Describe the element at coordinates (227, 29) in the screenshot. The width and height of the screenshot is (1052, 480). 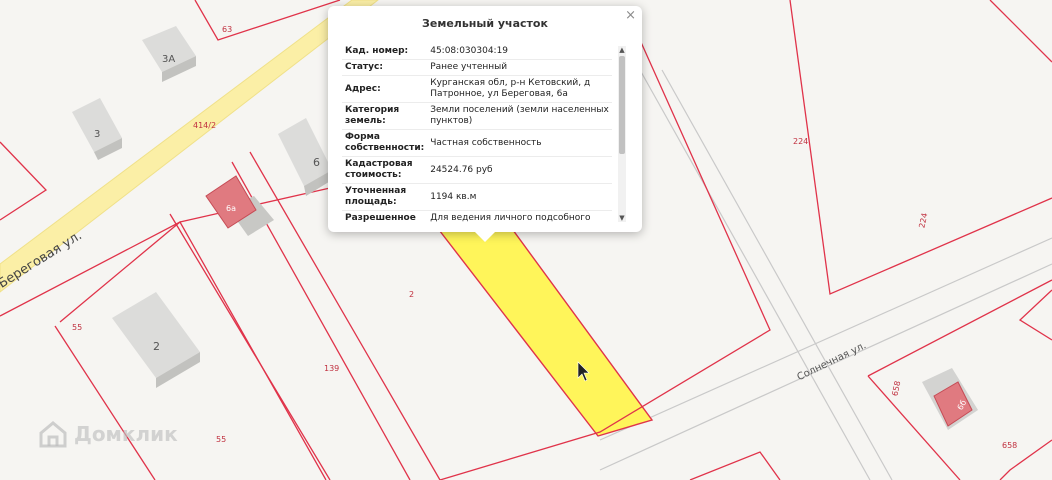
I see `parcel-number-63: 63` at that location.